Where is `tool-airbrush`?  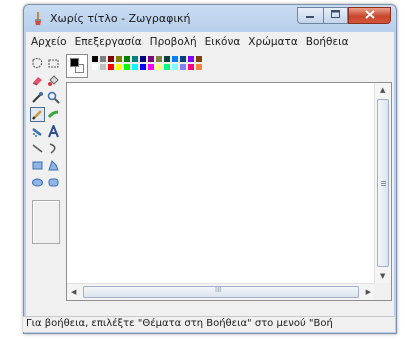
tool-airbrush is located at coordinates (37, 131).